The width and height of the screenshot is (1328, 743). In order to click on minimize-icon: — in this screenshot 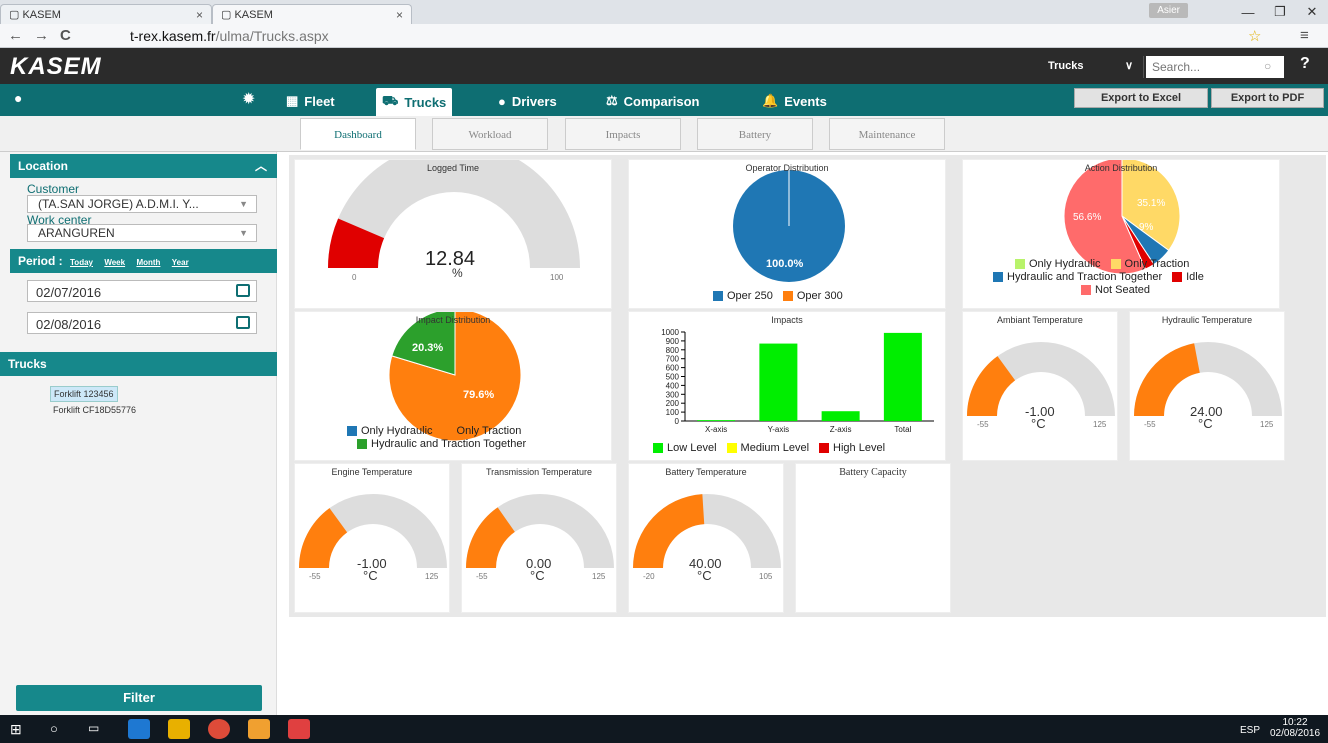, I will do `click(1248, 12)`.